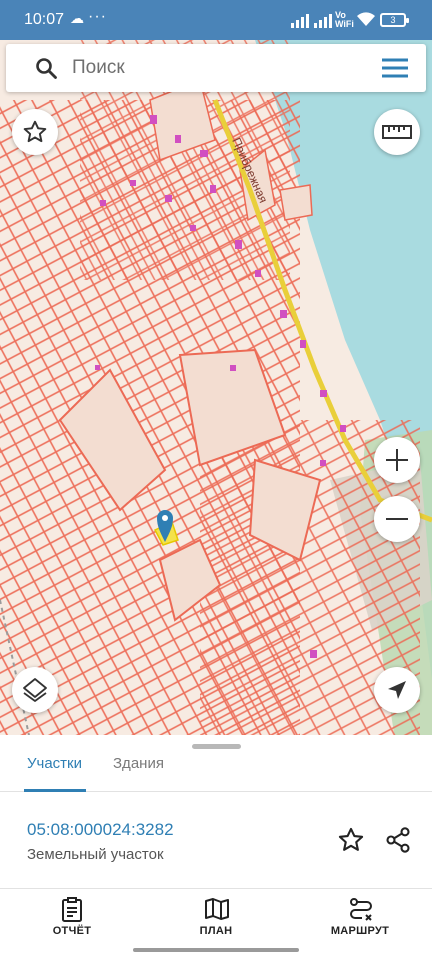  I want to click on route-icon, so click(361, 909).